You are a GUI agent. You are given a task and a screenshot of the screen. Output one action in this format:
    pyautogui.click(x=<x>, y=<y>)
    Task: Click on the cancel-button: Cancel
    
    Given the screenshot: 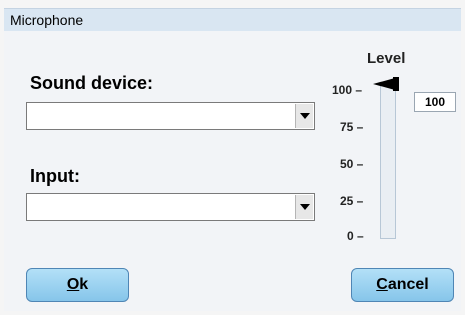 What is the action you would take?
    pyautogui.click(x=402, y=285)
    